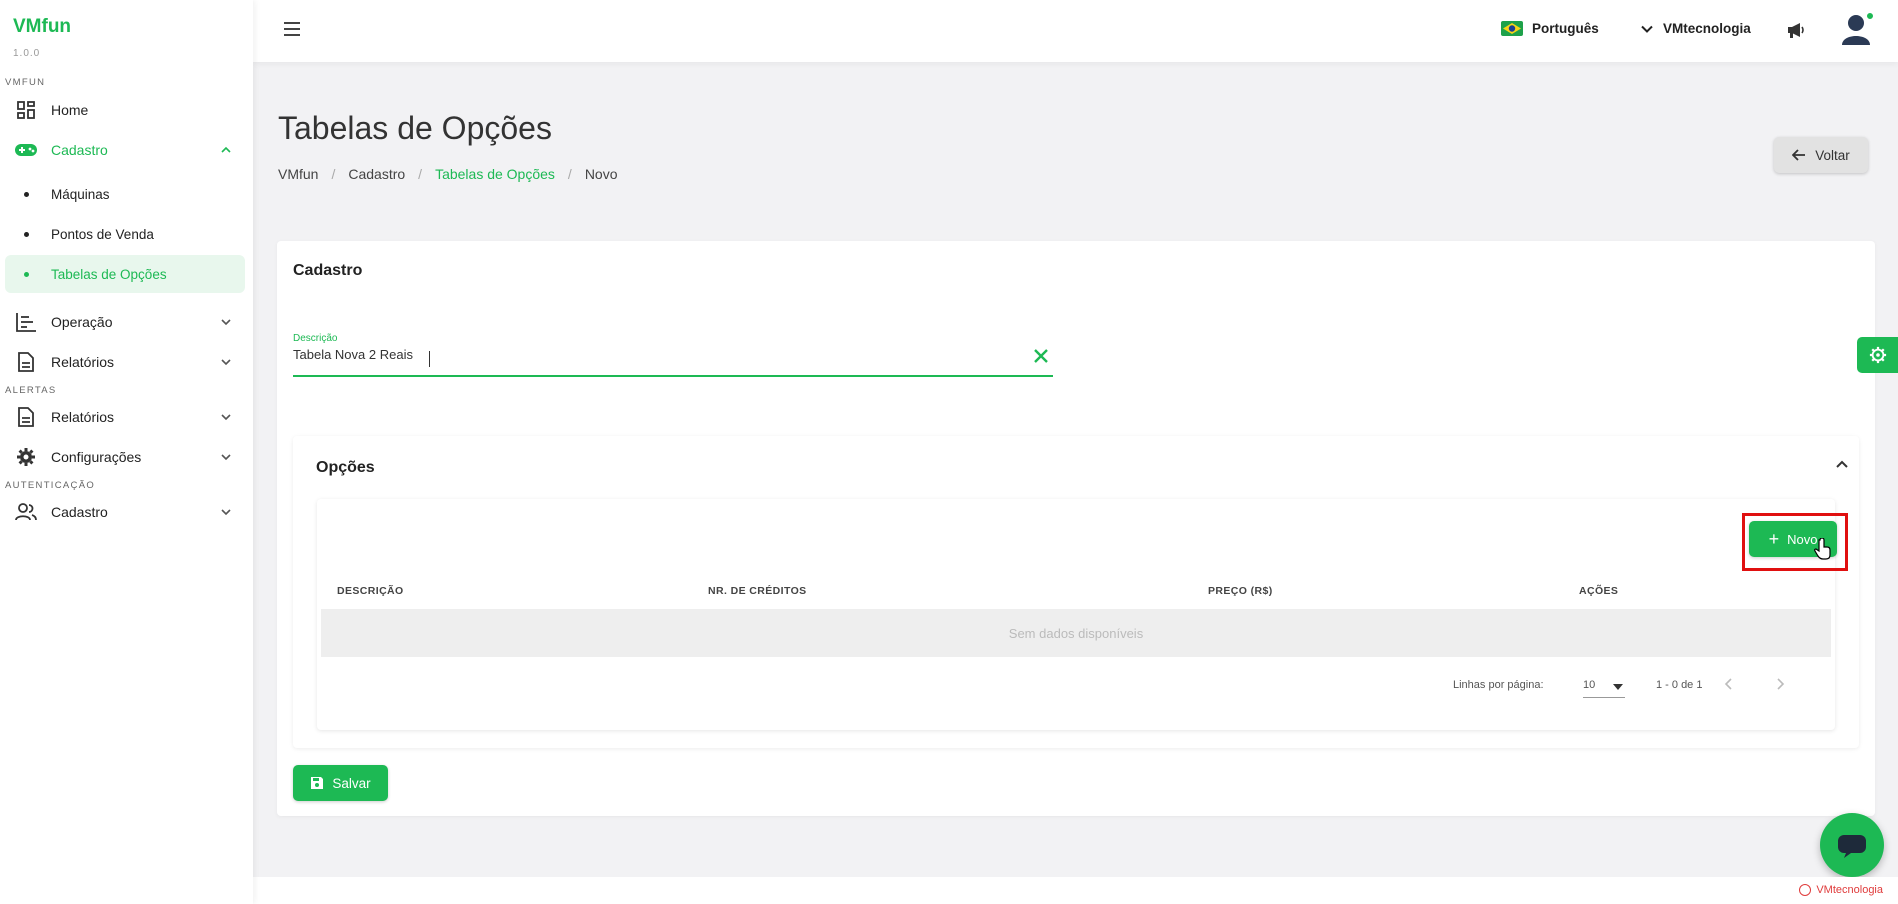 The width and height of the screenshot is (1898, 904). What do you see at coordinates (26, 110) in the screenshot?
I see `dashboard-icon` at bounding box center [26, 110].